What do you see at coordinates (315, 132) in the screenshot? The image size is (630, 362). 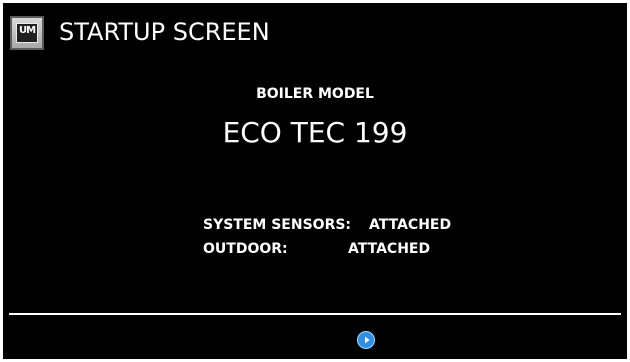 I see `boiler-model-value: ECO TEC 199` at bounding box center [315, 132].